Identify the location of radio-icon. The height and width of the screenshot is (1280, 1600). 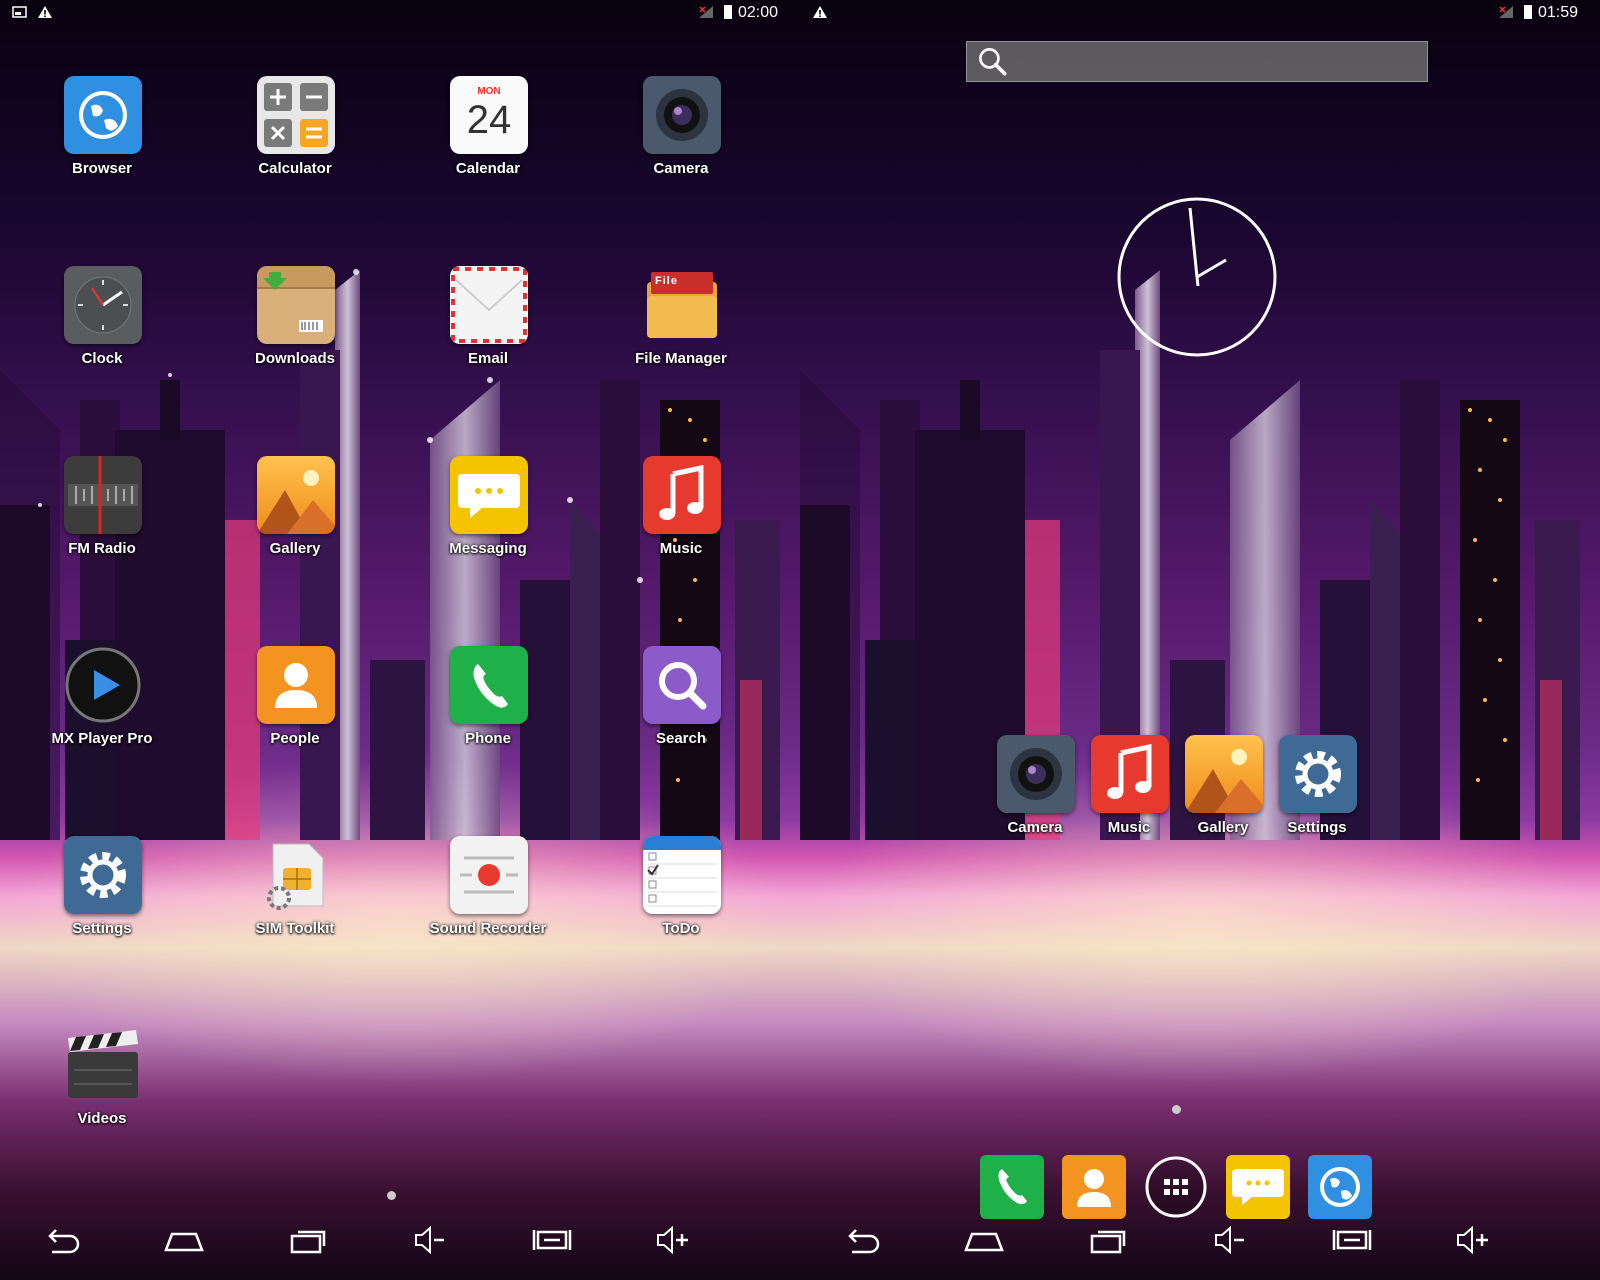
(103, 495).